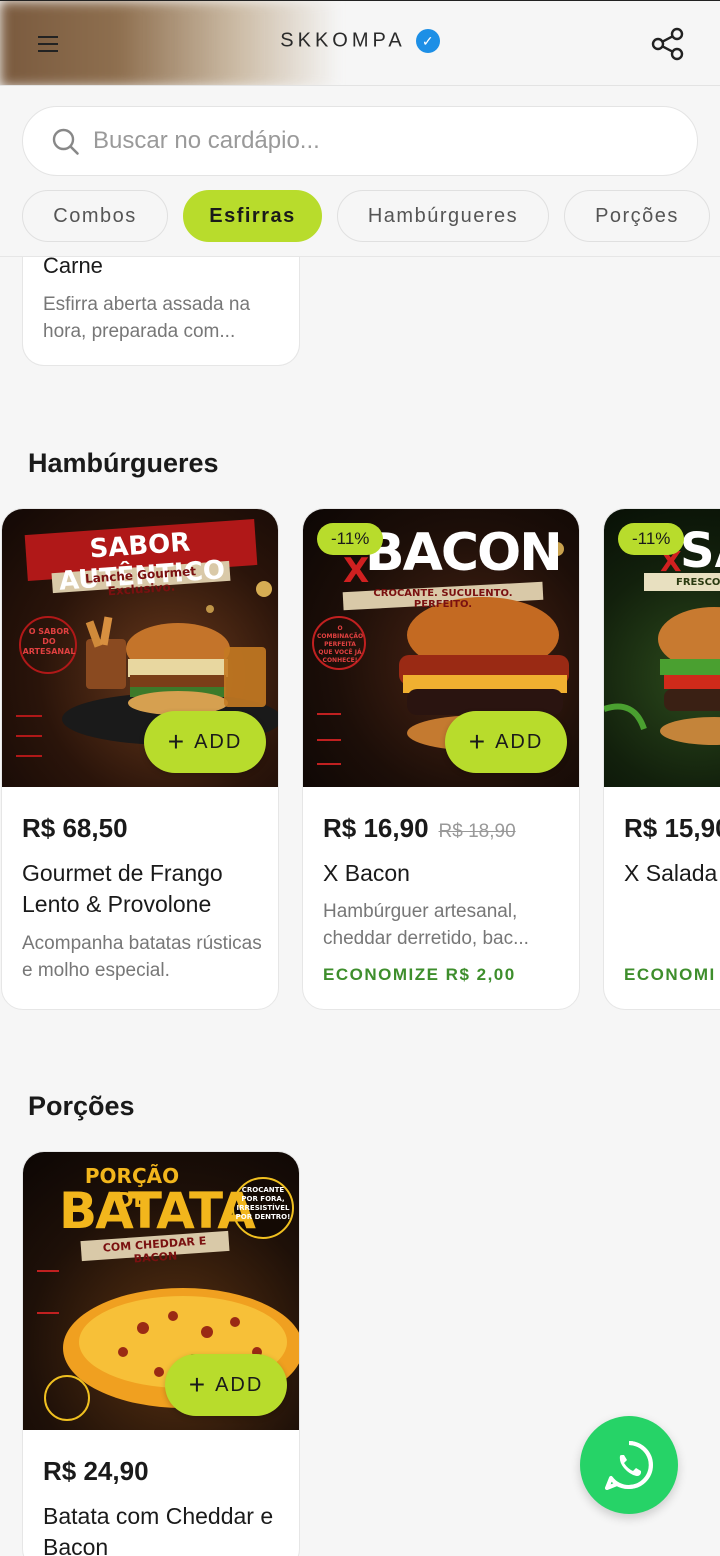  What do you see at coordinates (366, 873) in the screenshot?
I see `product-name: X Bacon` at bounding box center [366, 873].